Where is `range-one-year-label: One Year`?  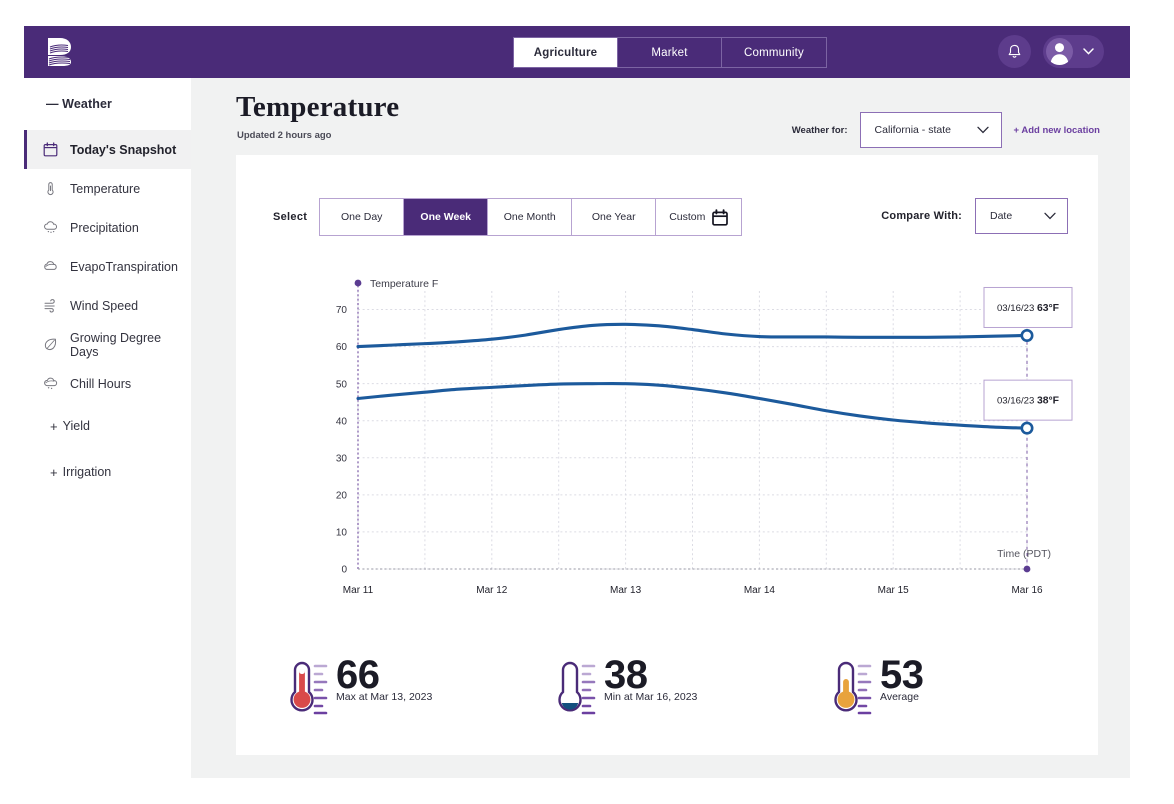
range-one-year-label: One Year is located at coordinates (613, 217).